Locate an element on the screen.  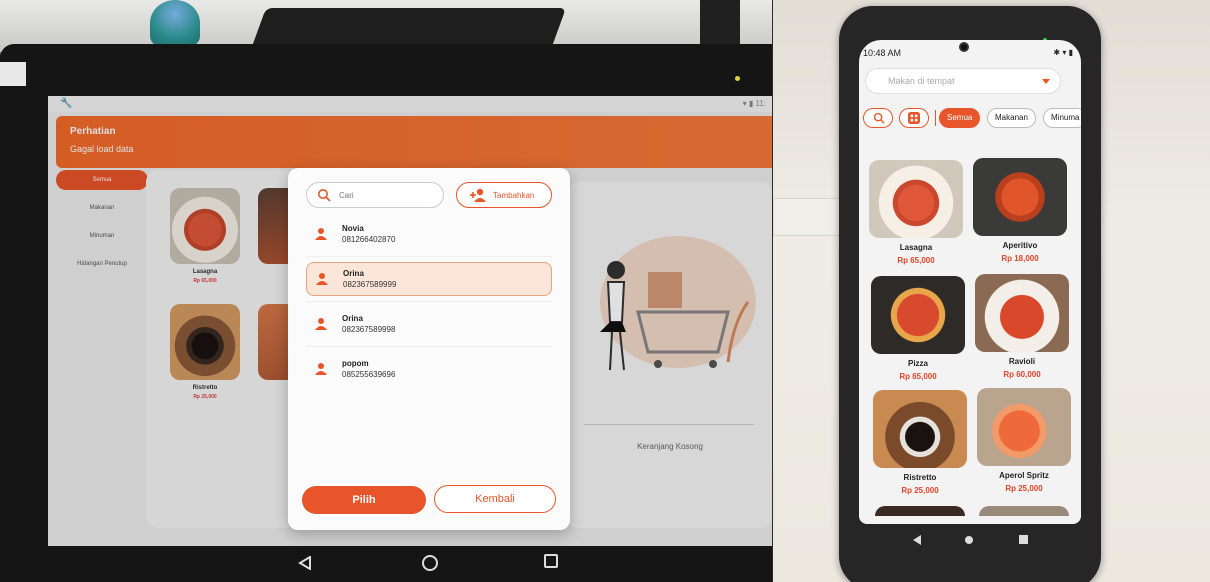
status-time: 10:48 AM is located at coordinates (882, 53).